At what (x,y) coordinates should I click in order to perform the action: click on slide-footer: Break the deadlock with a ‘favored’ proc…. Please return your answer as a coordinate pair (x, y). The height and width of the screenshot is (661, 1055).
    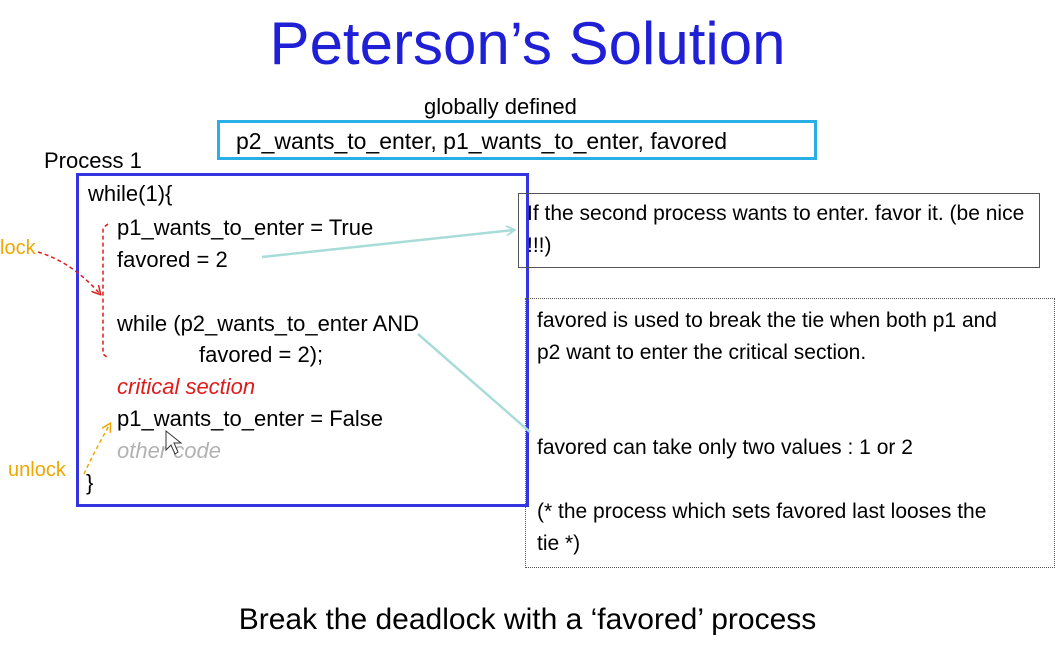
    Looking at the image, I should click on (527, 619).